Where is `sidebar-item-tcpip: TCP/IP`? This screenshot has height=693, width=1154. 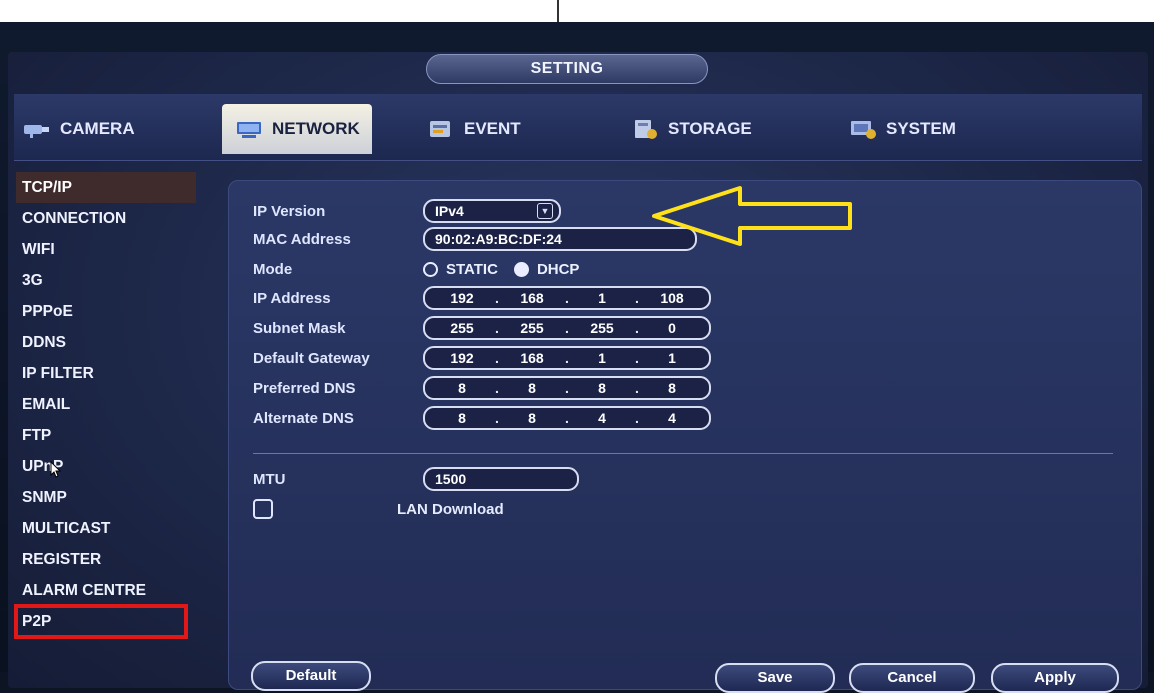 sidebar-item-tcpip: TCP/IP is located at coordinates (106, 187).